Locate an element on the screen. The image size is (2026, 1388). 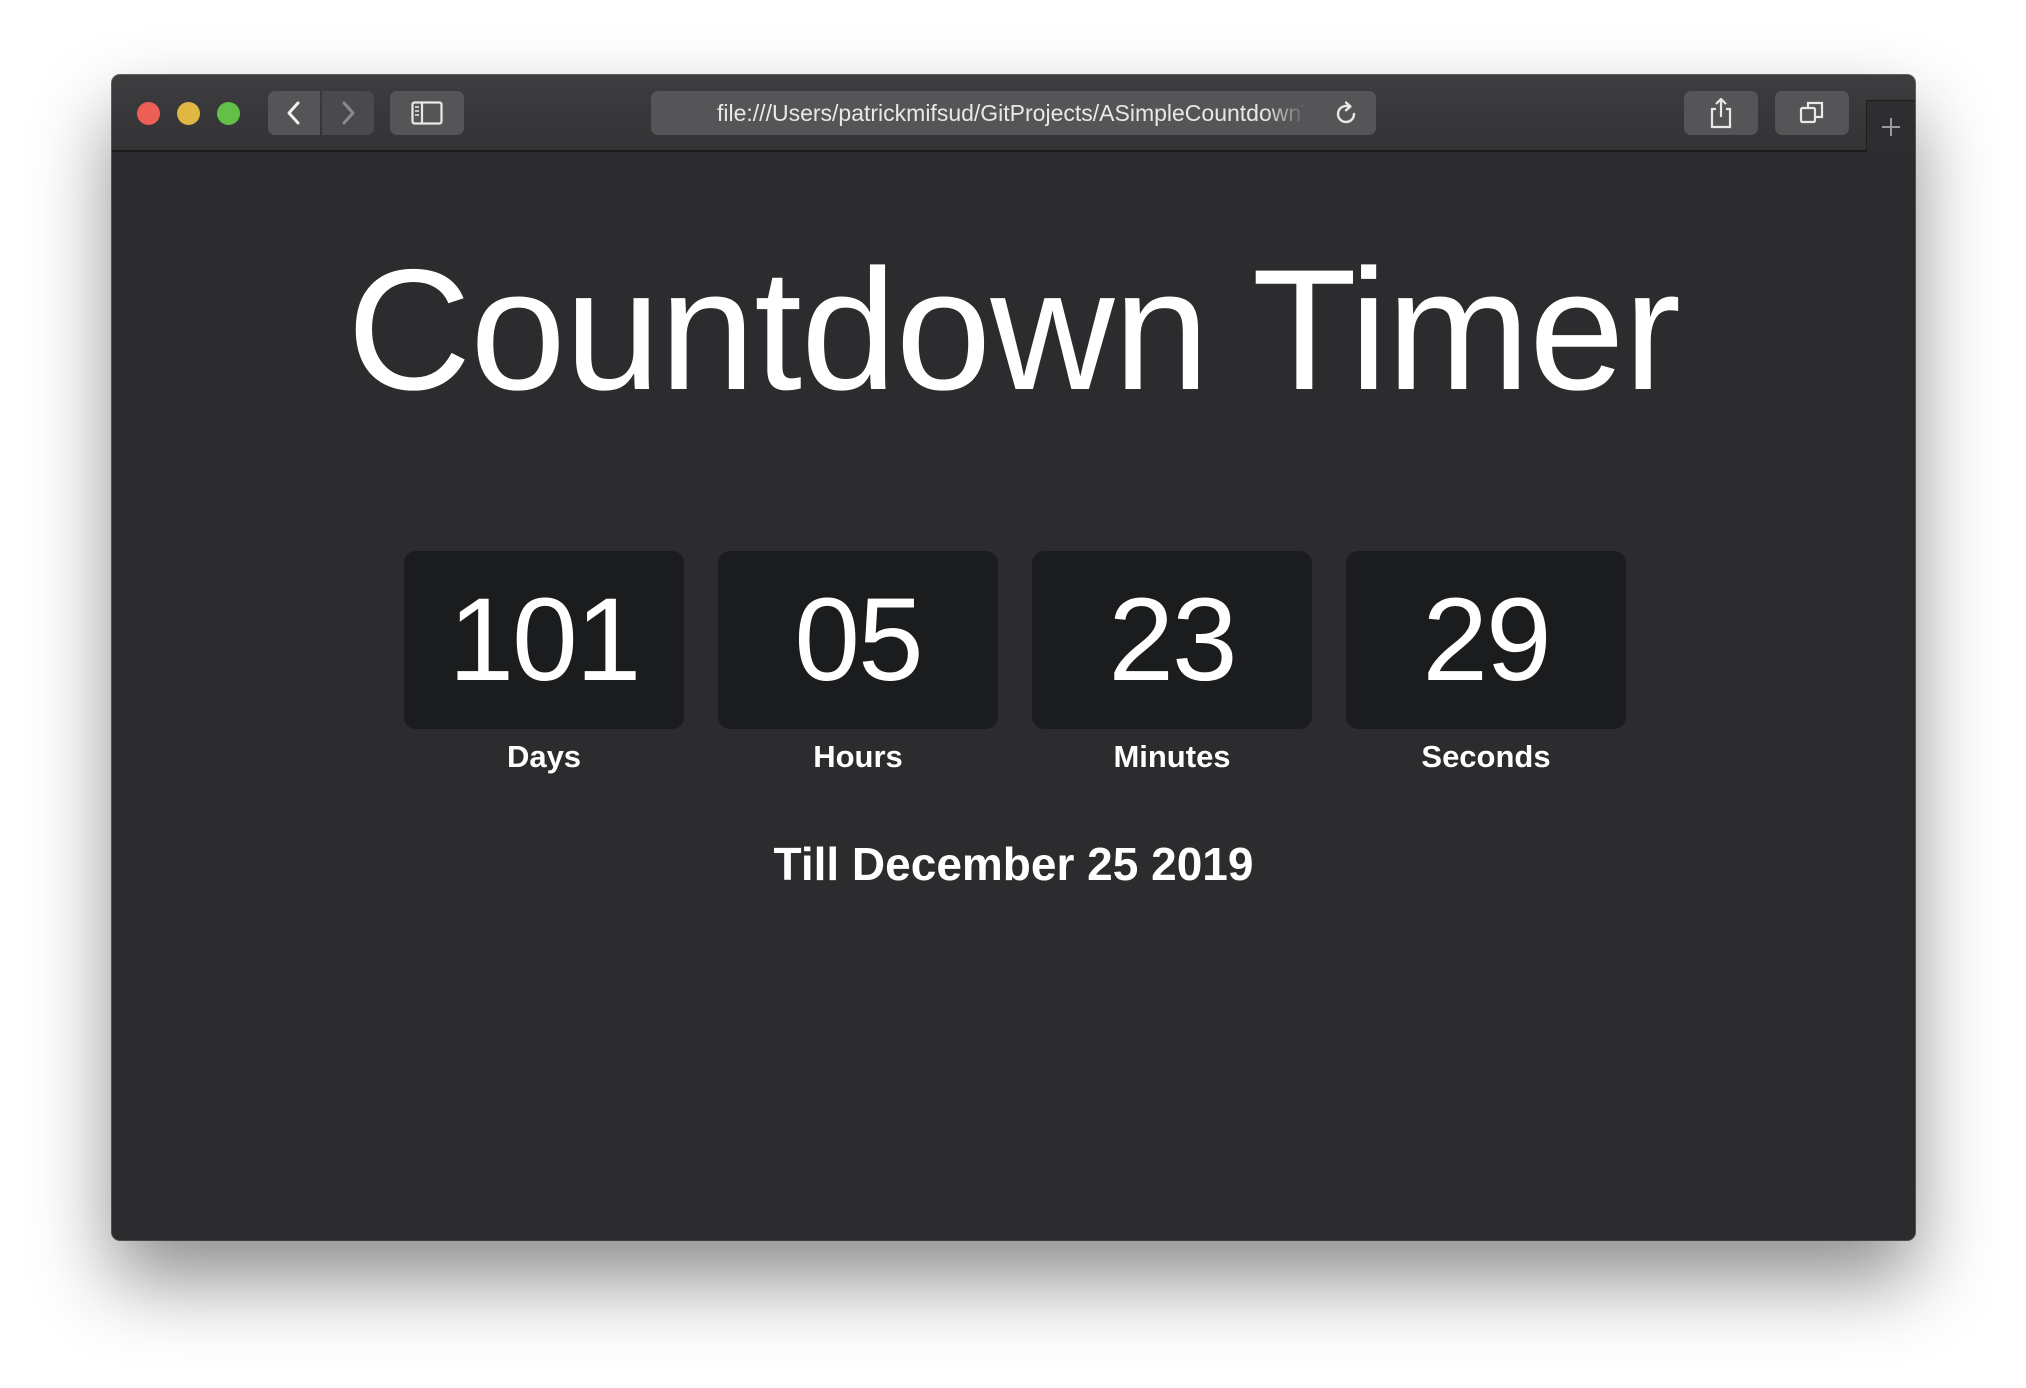
back-button is located at coordinates (294, 113).